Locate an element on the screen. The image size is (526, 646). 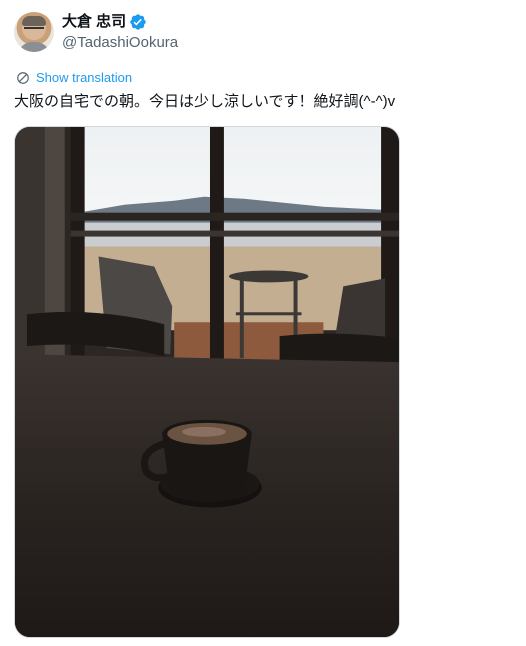
show-translation-link: Show translation is located at coordinates (74, 77).